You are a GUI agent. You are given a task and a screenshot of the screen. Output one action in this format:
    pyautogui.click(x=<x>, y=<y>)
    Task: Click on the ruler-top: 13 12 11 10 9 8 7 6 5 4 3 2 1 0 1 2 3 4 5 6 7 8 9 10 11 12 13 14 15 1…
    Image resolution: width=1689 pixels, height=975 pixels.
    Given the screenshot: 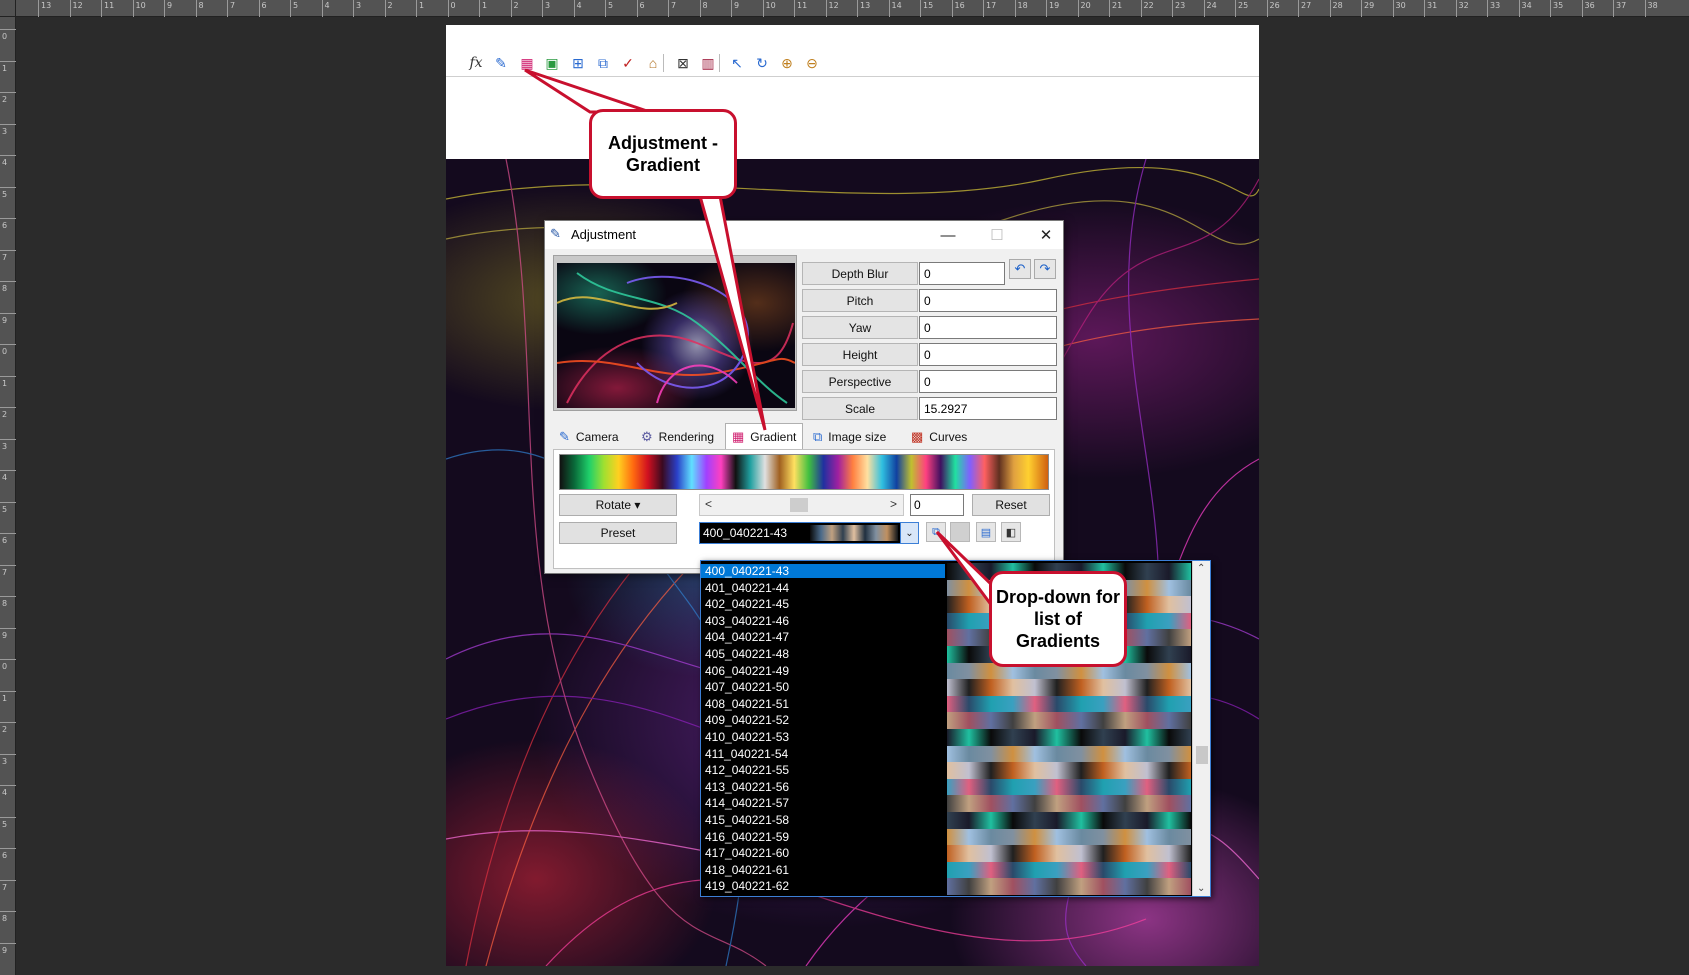 What is the action you would take?
    pyautogui.click(x=844, y=8)
    